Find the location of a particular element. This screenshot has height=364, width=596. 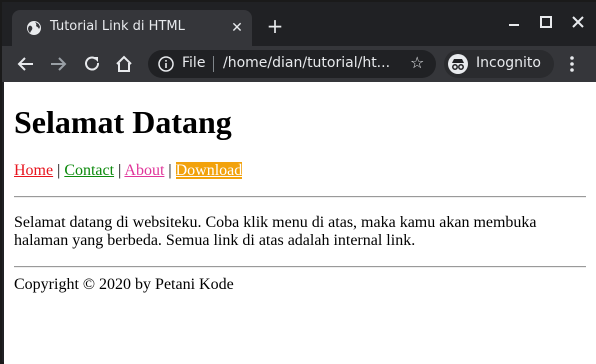

page-title: Selamat Datang is located at coordinates (123, 122).